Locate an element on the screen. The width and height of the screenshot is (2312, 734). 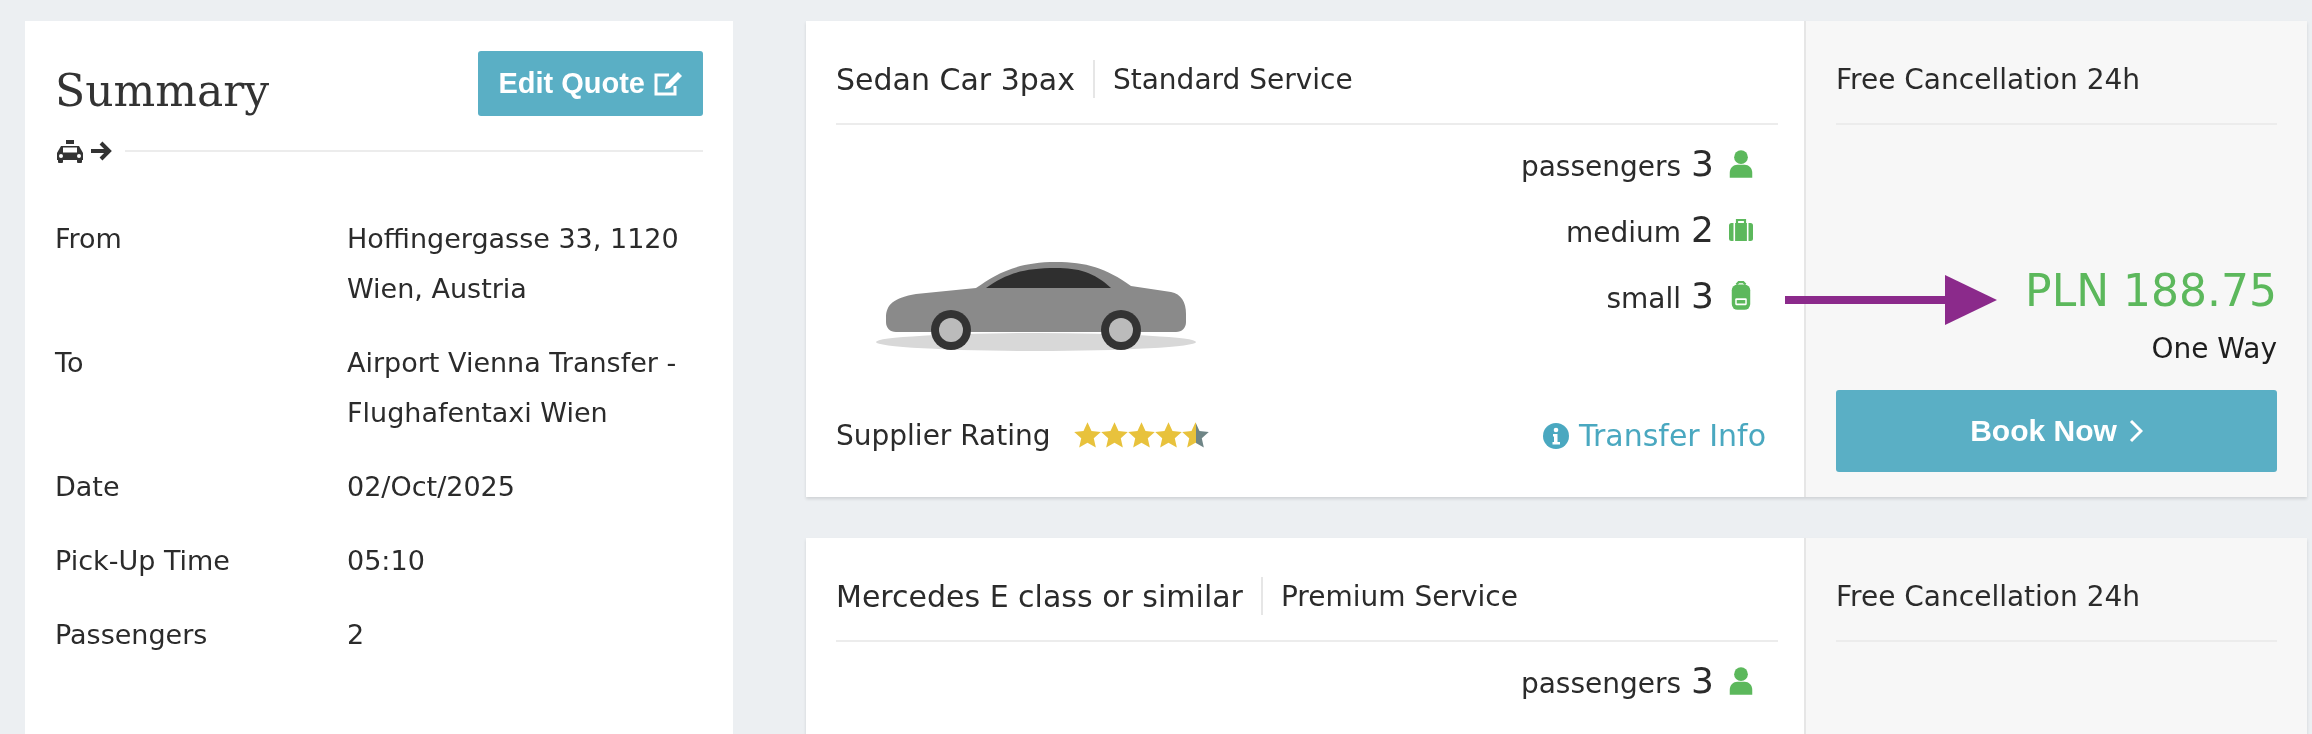
book-now-button: Book Now is located at coordinates (2056, 431).